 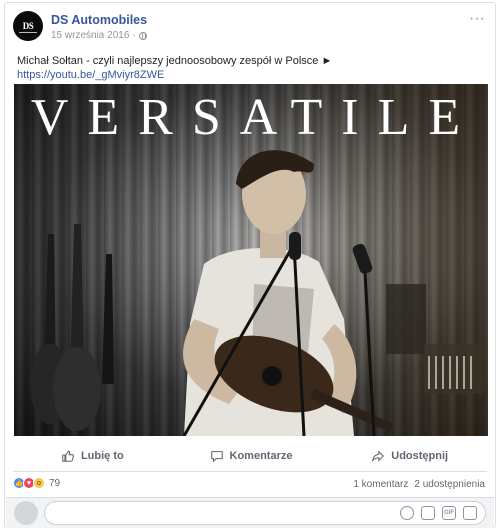 I want to click on reaction-count: 79, so click(x=55, y=483).